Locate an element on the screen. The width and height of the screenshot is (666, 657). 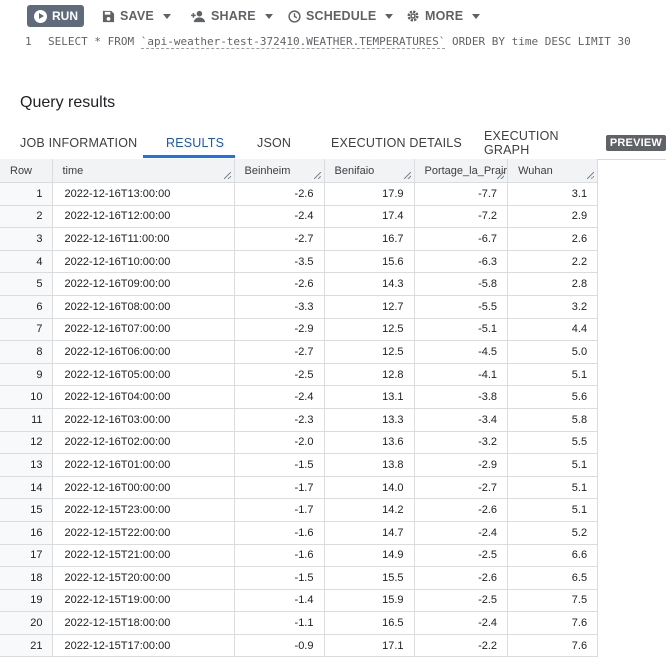
column-header-benifaio: Benifaio is located at coordinates (369, 171).